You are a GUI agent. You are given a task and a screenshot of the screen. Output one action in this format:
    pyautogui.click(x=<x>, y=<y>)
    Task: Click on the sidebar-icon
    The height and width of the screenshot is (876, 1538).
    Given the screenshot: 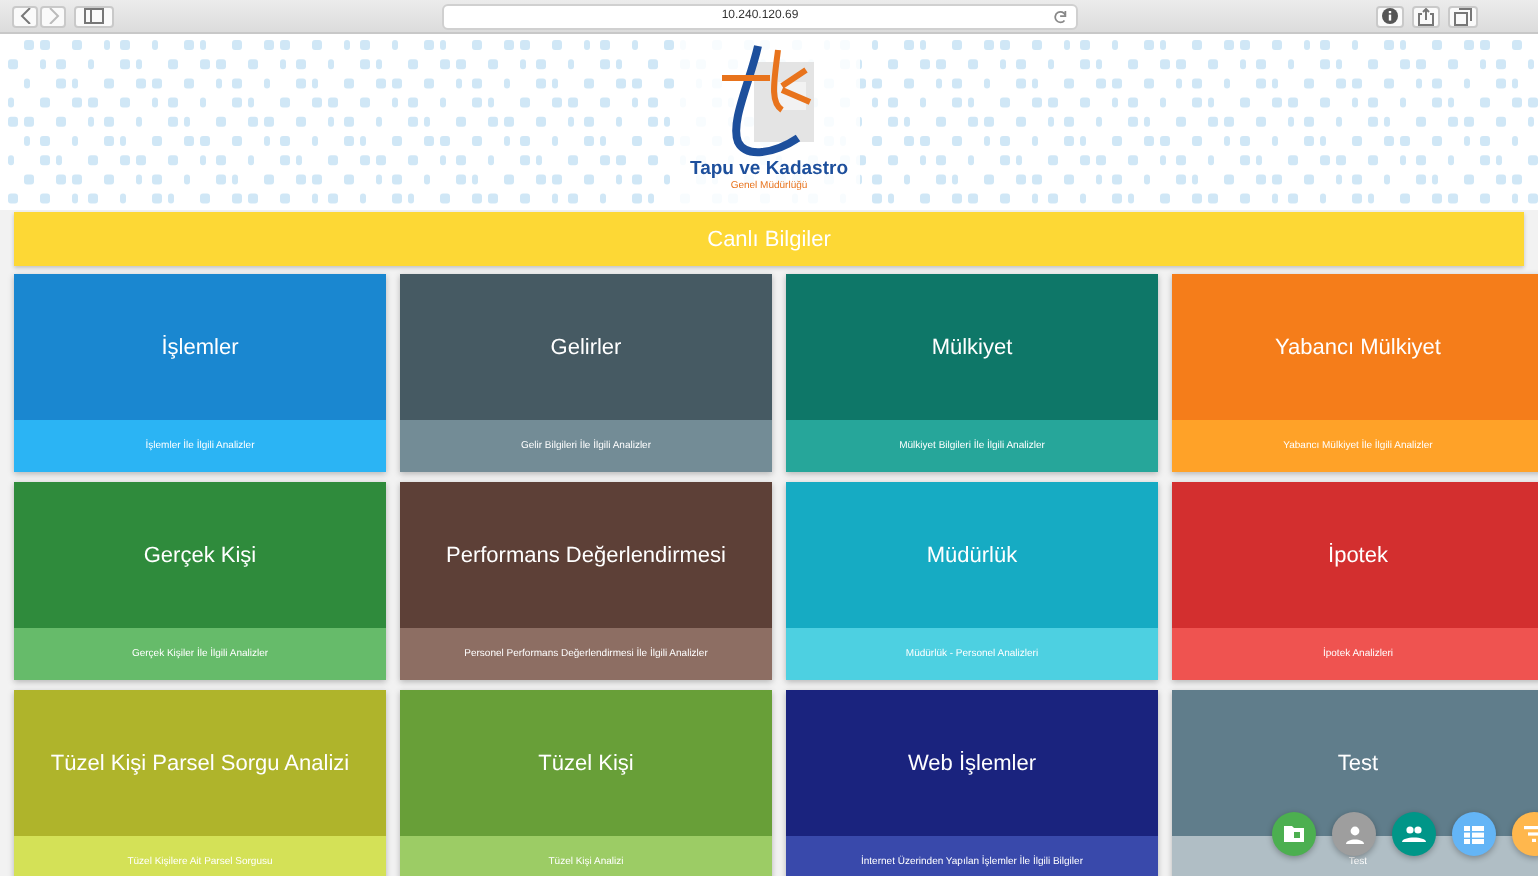 What is the action you would take?
    pyautogui.click(x=94, y=16)
    